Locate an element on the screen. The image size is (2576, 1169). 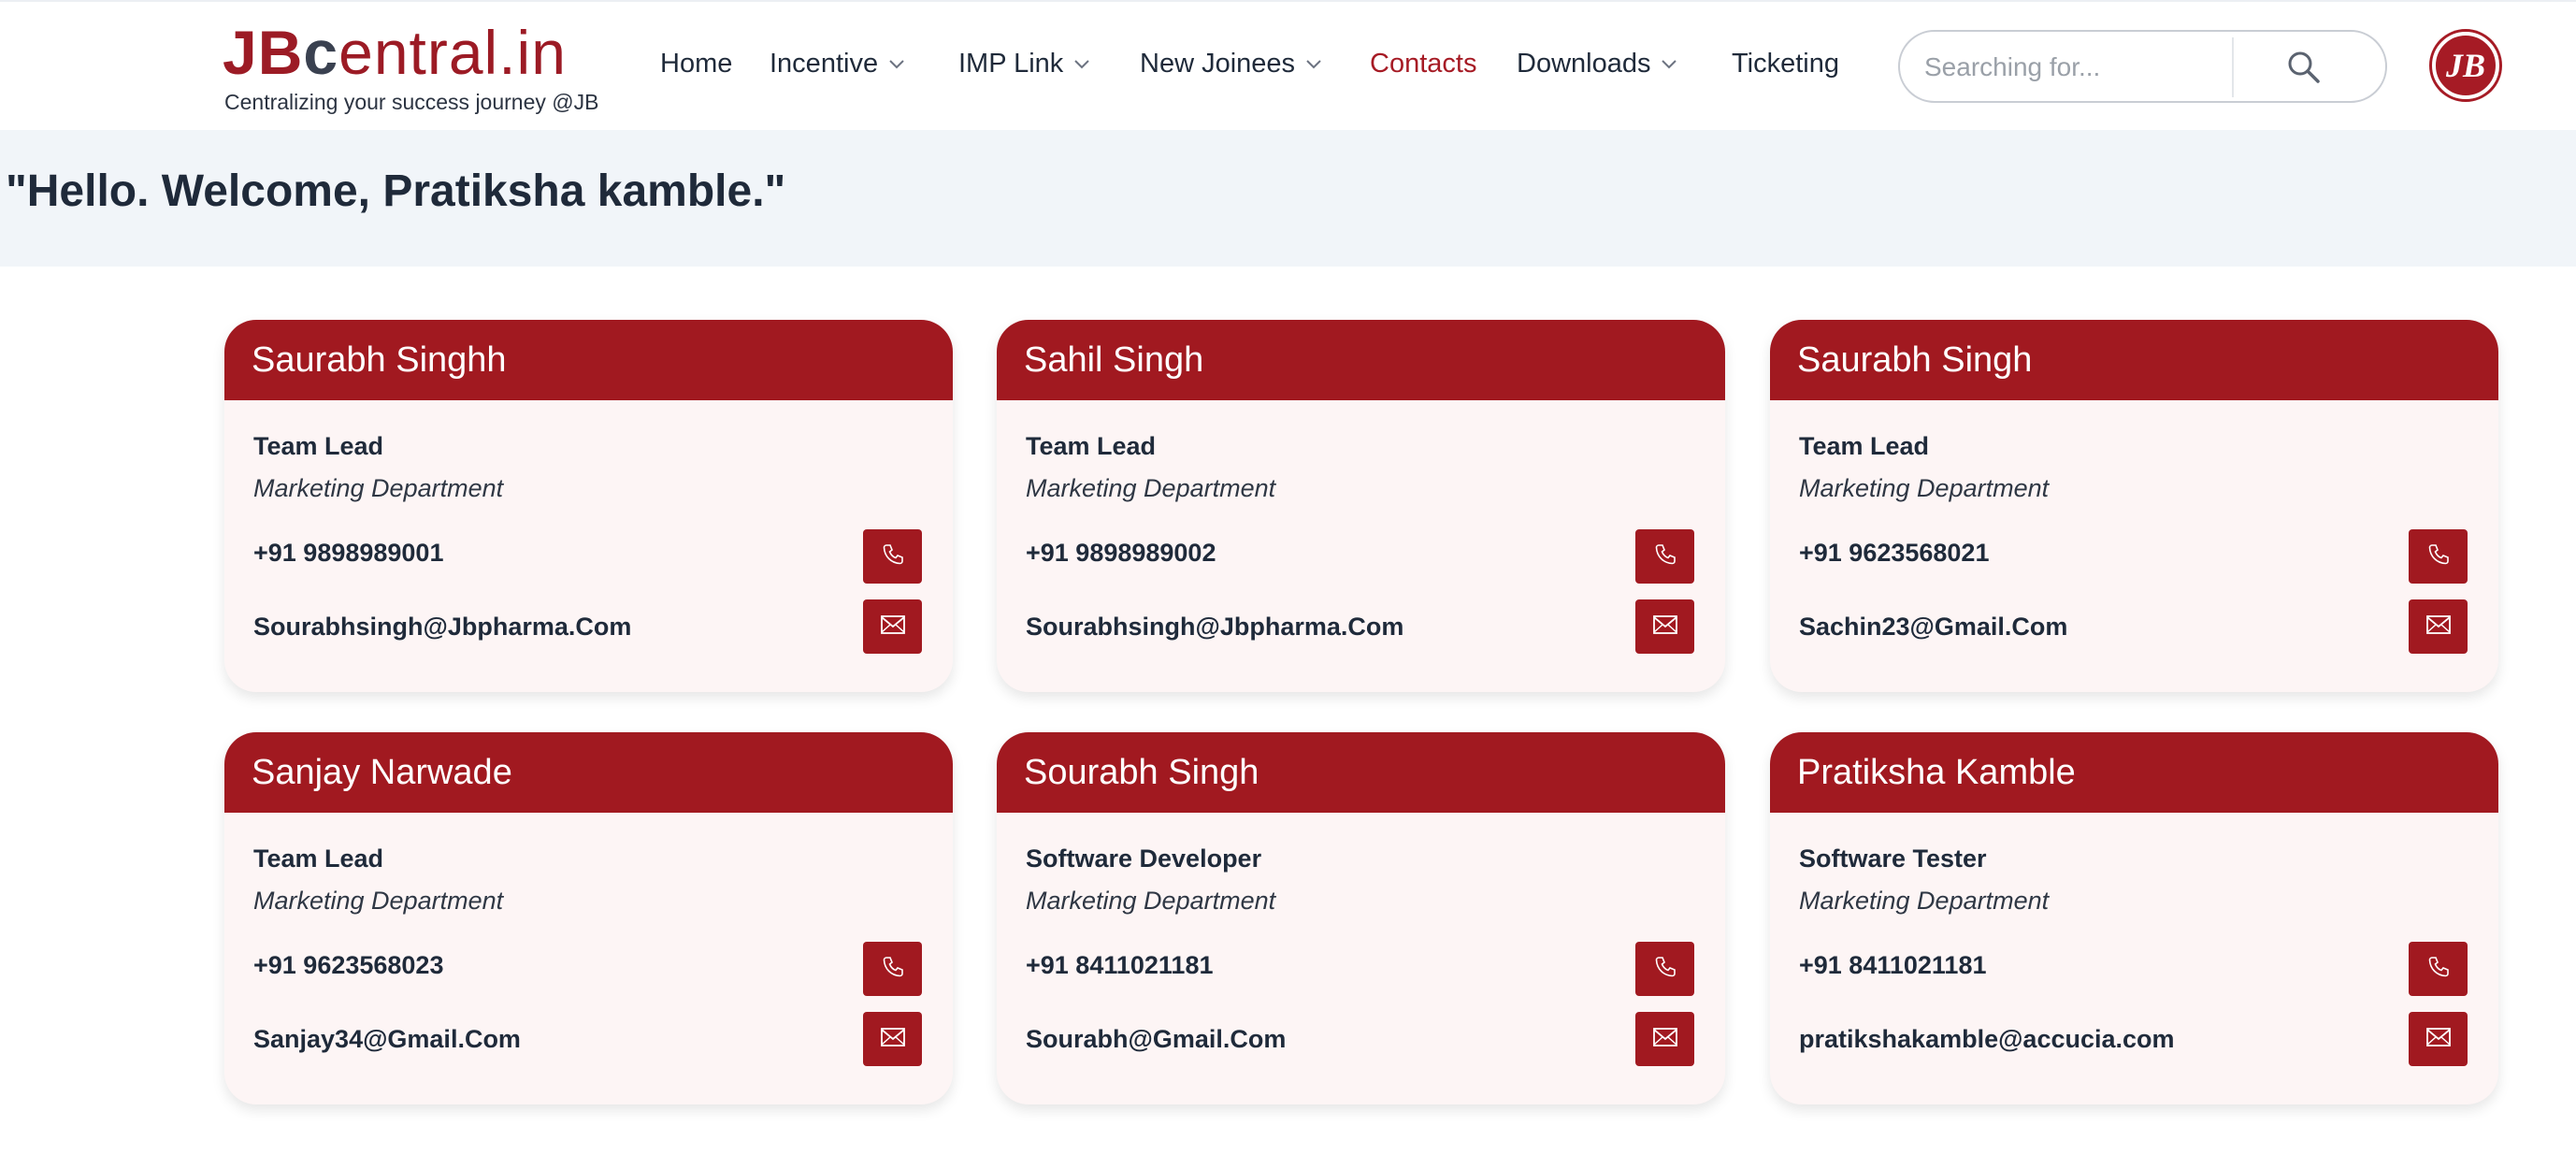
nav-contacts: Contacts is located at coordinates (1423, 64).